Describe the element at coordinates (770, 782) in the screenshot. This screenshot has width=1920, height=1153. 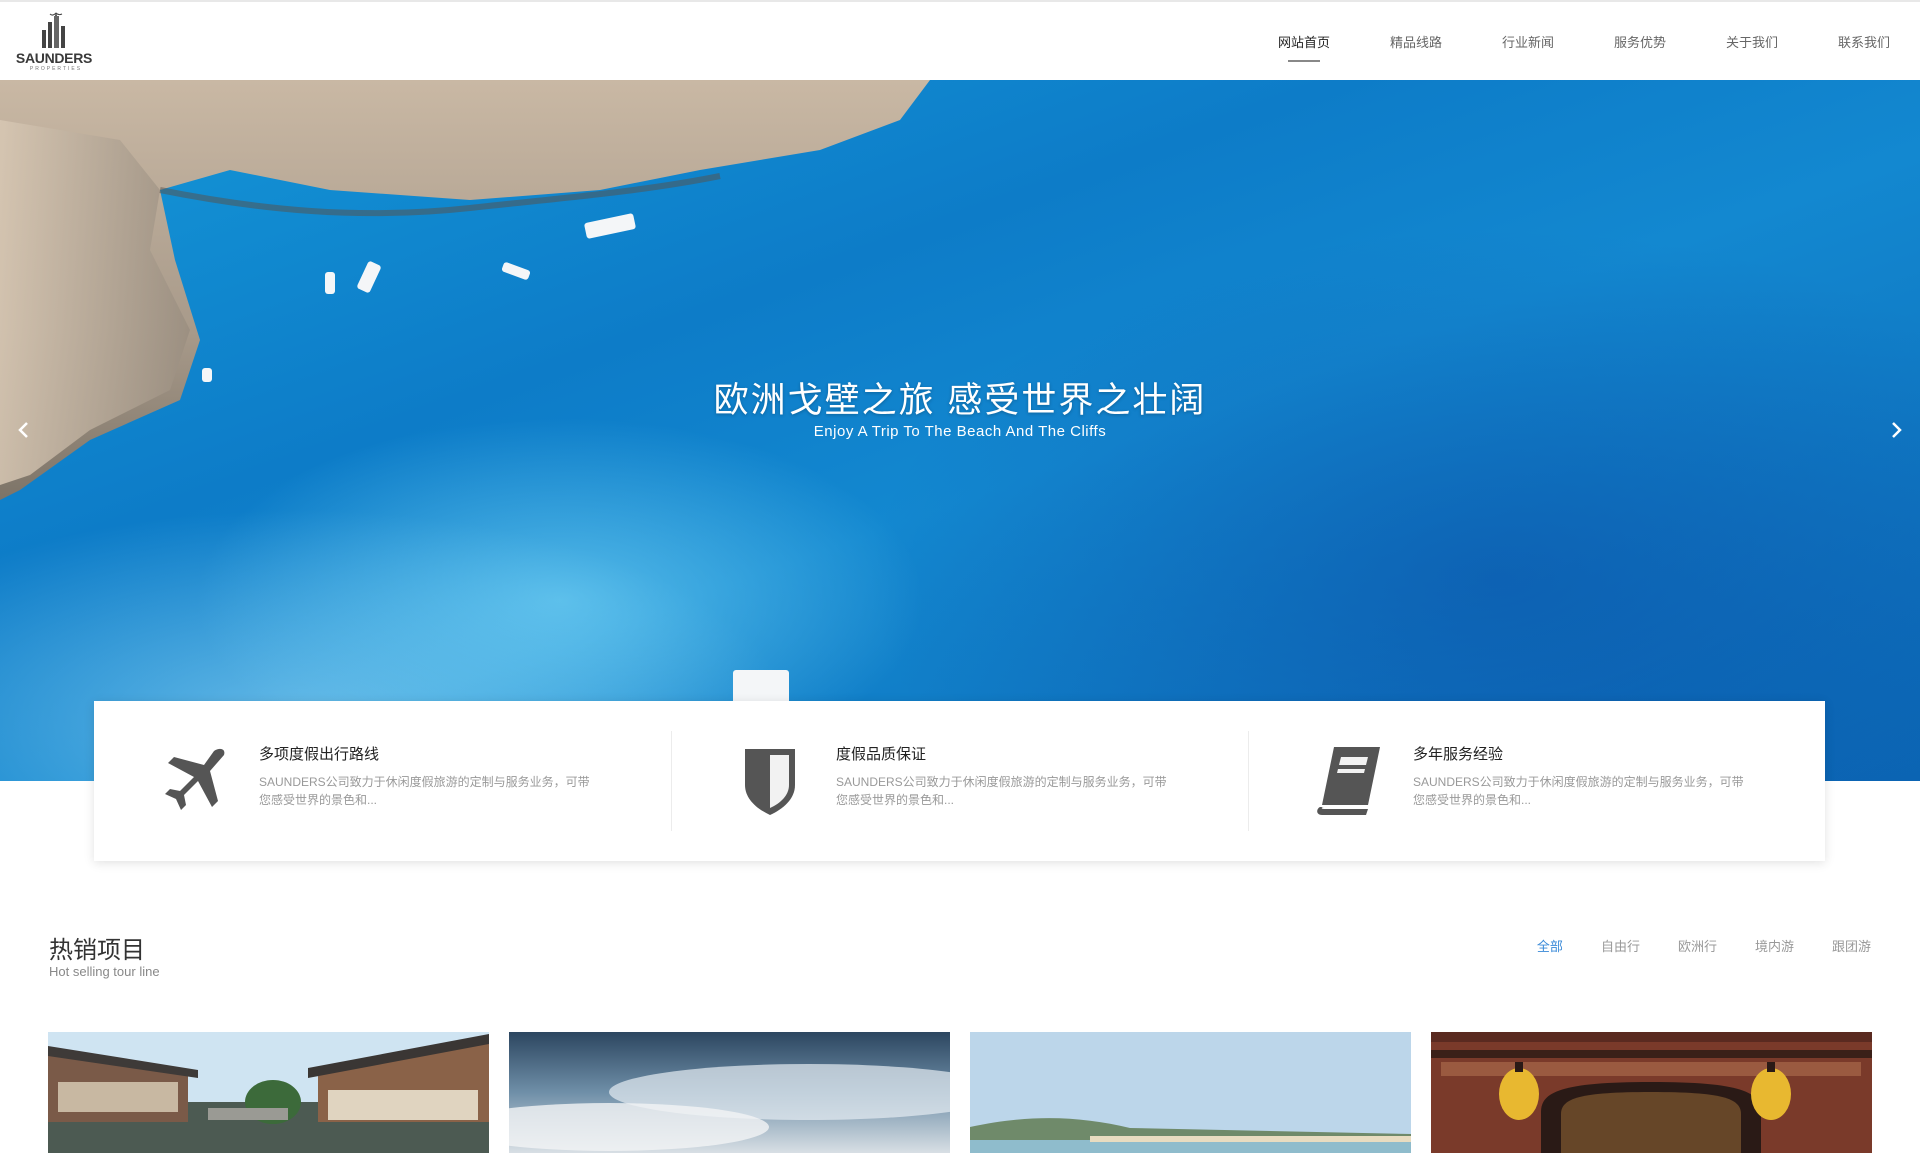
I see `shield-icon` at that location.